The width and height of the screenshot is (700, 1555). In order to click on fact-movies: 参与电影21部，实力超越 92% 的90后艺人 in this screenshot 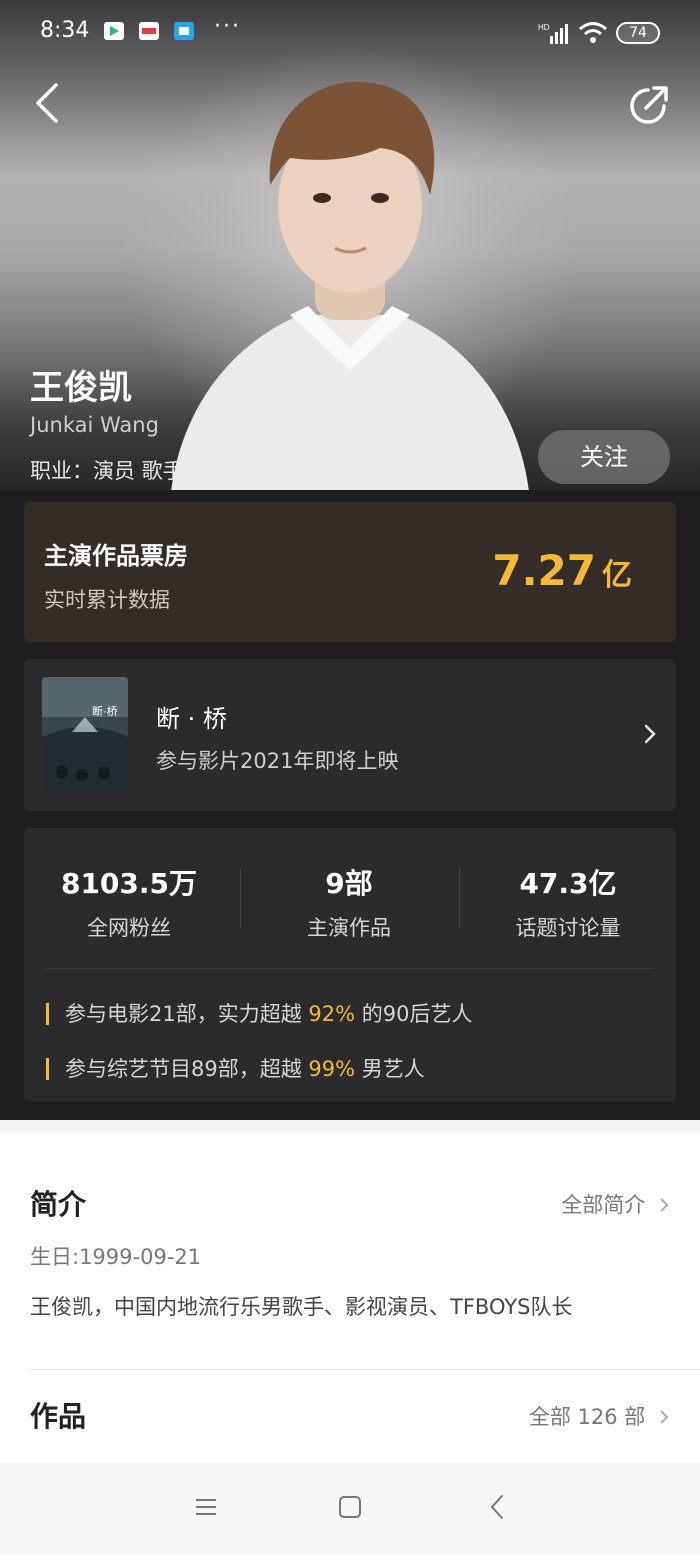, I will do `click(259, 1013)`.